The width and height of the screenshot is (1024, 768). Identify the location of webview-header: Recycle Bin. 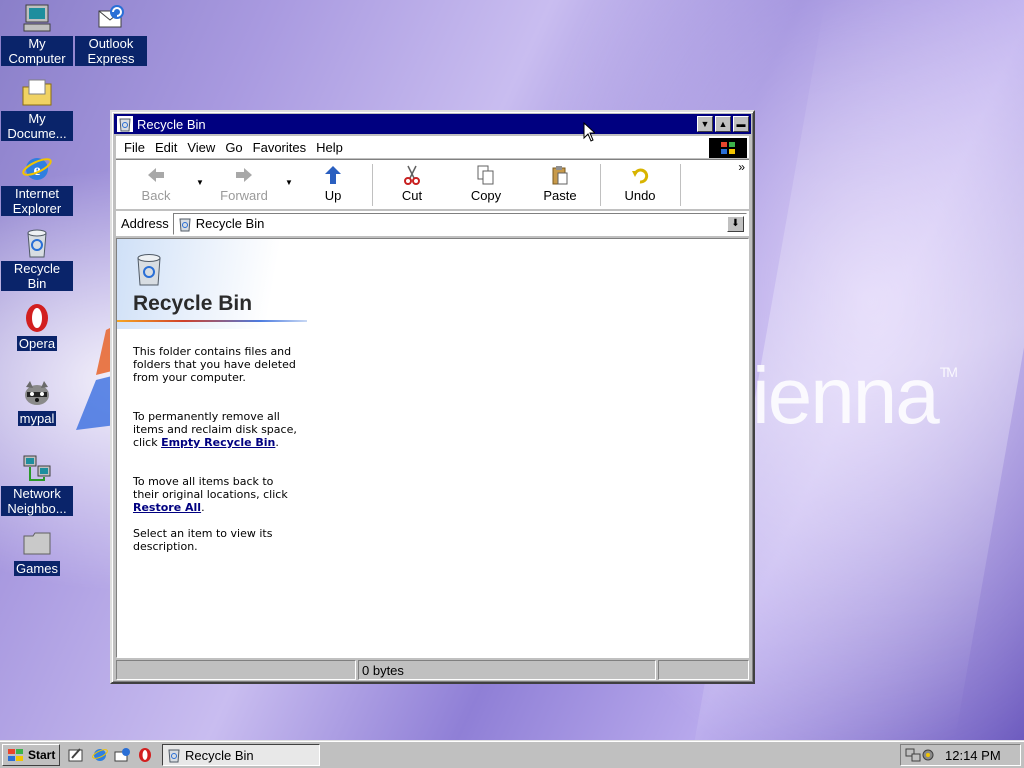
(212, 284).